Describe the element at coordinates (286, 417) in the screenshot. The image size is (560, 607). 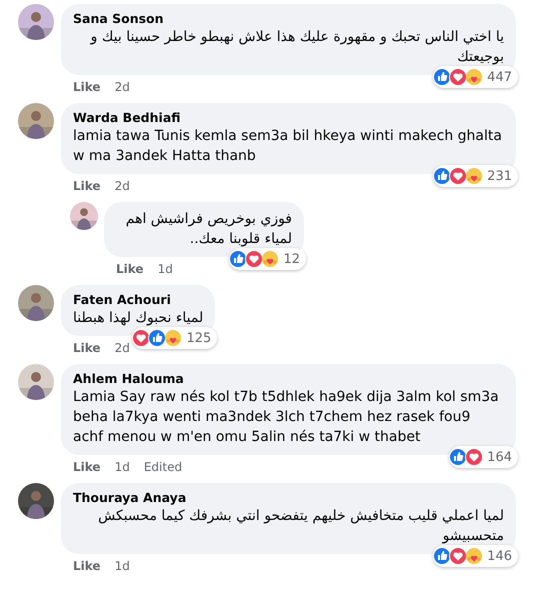
I see `comment-text: Lamia Say raw nés kol t7b t5dhlek ha9ek dija 3alm kol sm3a beha la7kya wenti ma3ndek 3lch t7chem hez rasek fou9 achf menou w m'en omu 5alin nés ta7ki w thabet` at that location.